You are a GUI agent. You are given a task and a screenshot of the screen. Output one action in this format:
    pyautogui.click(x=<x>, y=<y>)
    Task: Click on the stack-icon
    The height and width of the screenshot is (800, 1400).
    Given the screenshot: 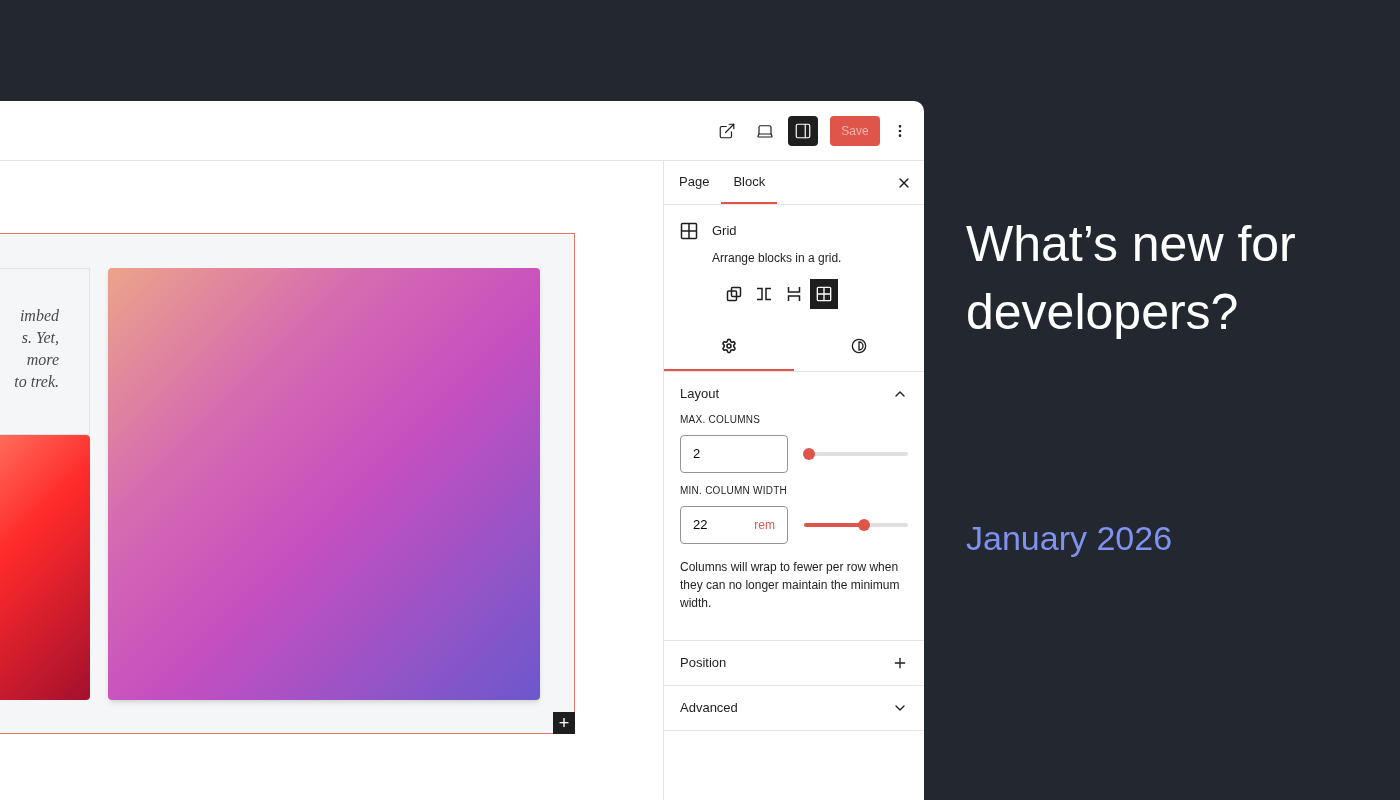 What is the action you would take?
    pyautogui.click(x=794, y=293)
    